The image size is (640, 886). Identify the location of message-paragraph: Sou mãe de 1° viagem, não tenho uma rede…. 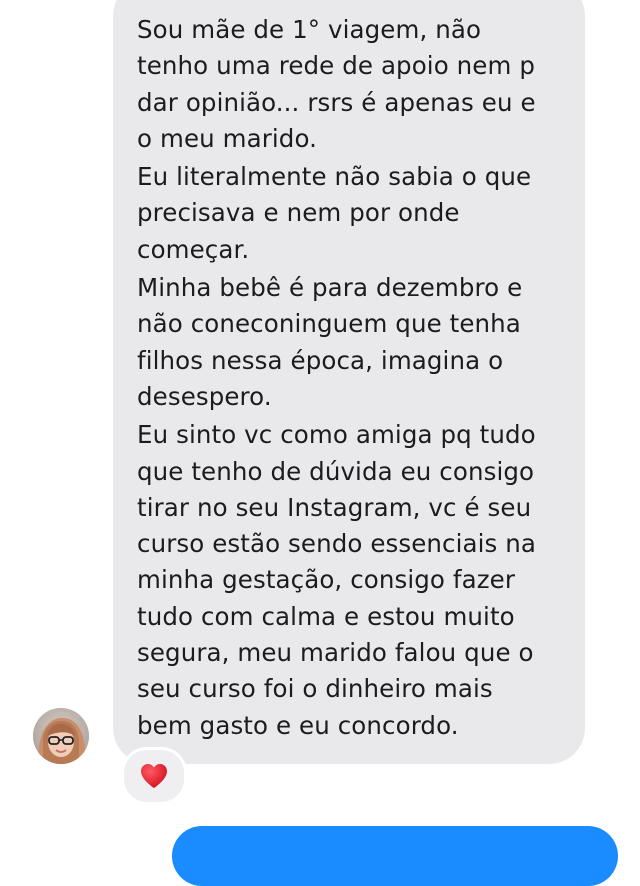
(336, 84).